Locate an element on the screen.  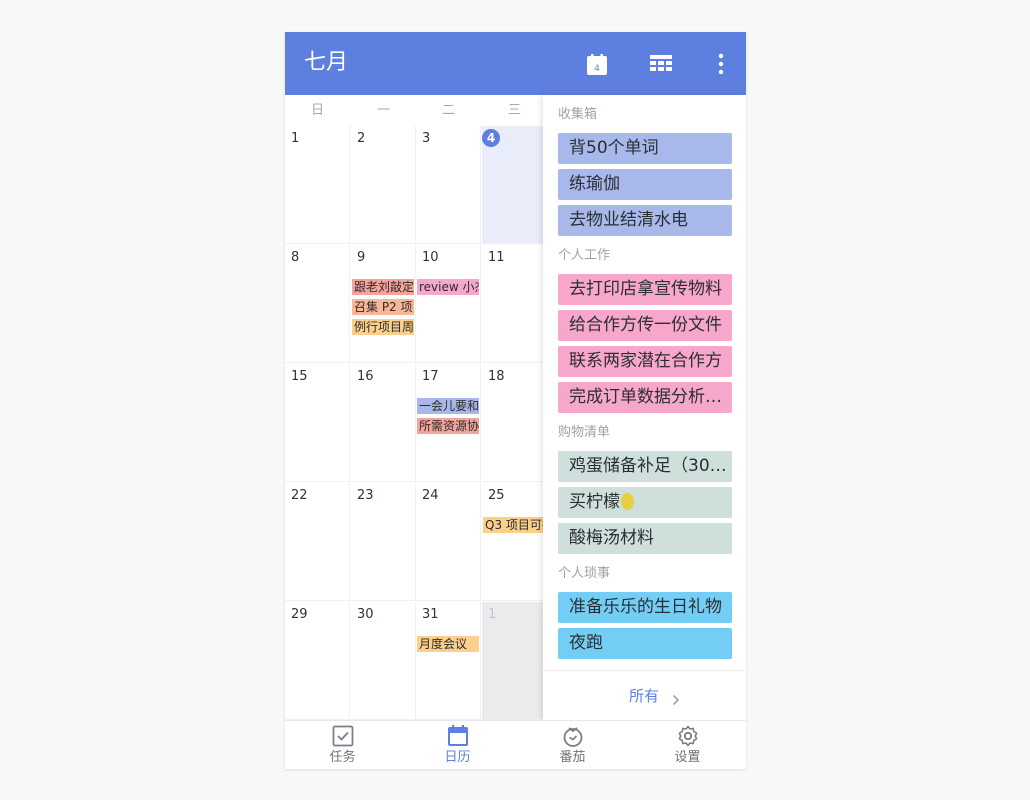
task-title: 买柠檬 is located at coordinates (594, 502).